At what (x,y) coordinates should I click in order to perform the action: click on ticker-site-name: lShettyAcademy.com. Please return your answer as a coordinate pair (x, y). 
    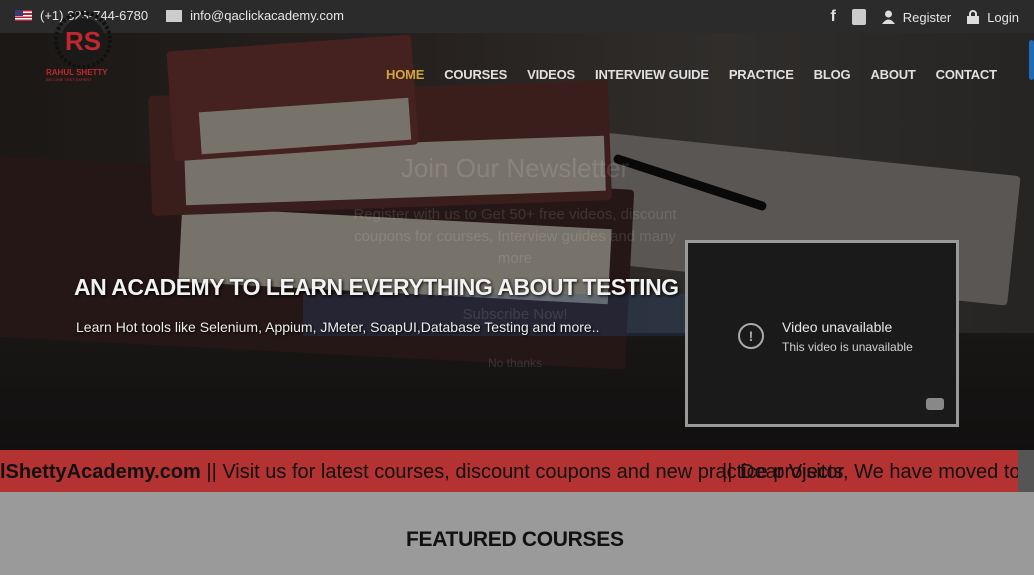
    Looking at the image, I should click on (100, 472).